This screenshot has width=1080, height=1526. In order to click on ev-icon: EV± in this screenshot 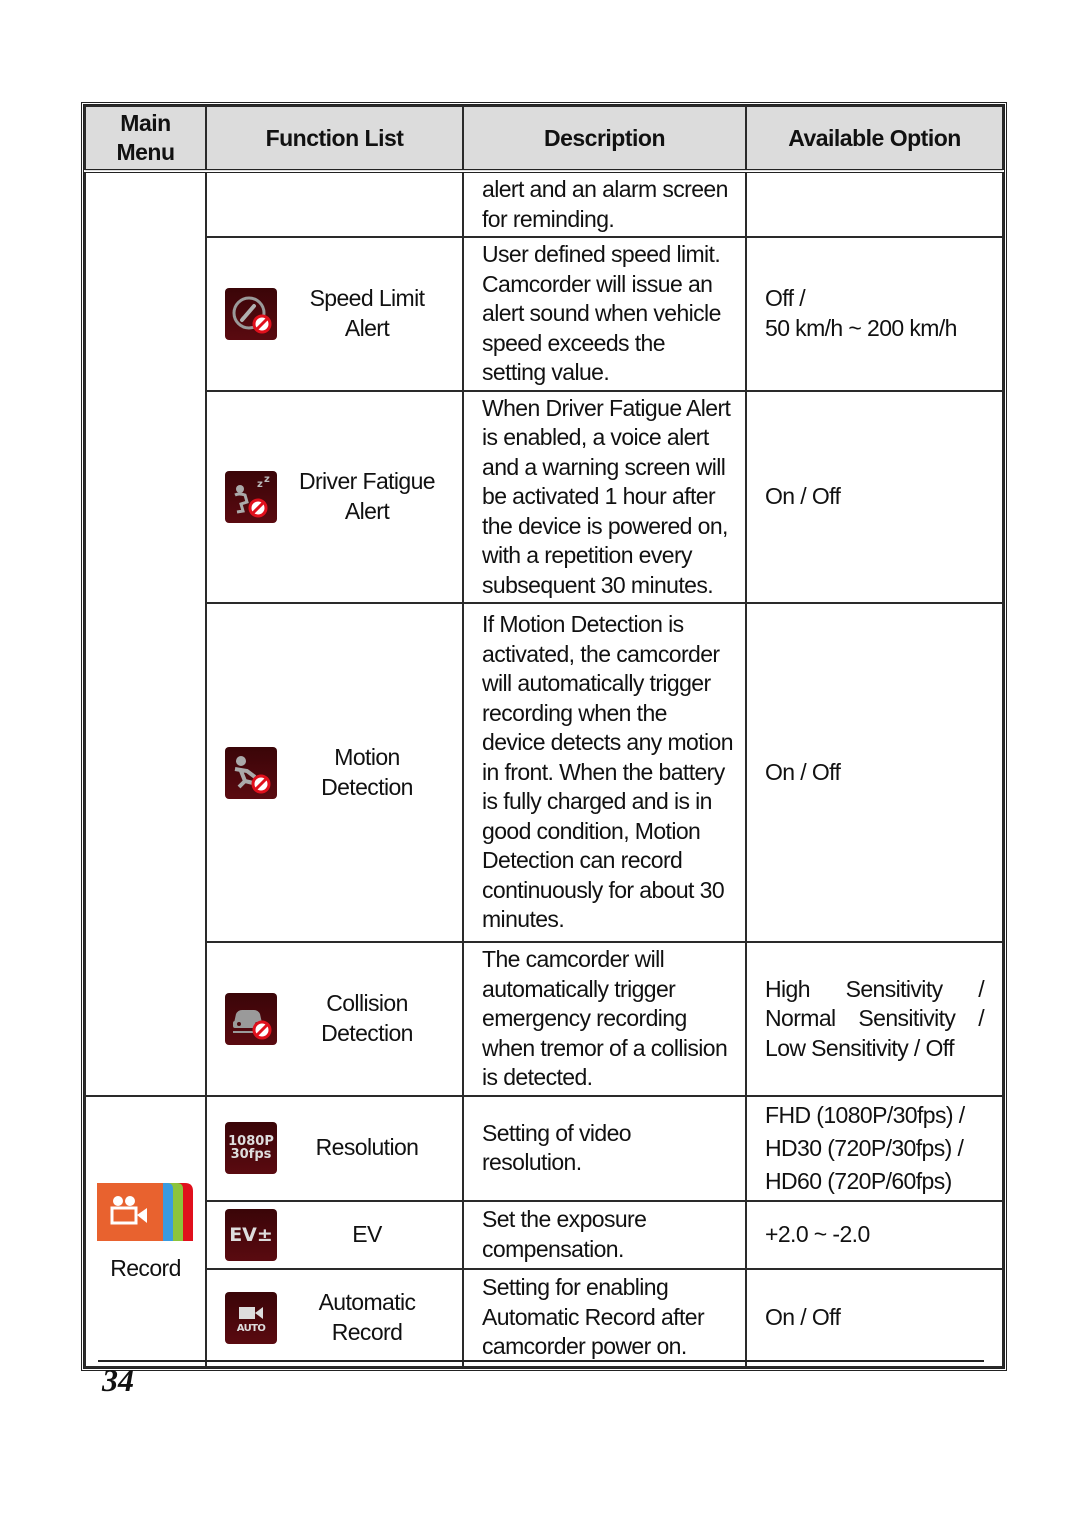, I will do `click(251, 1234)`.